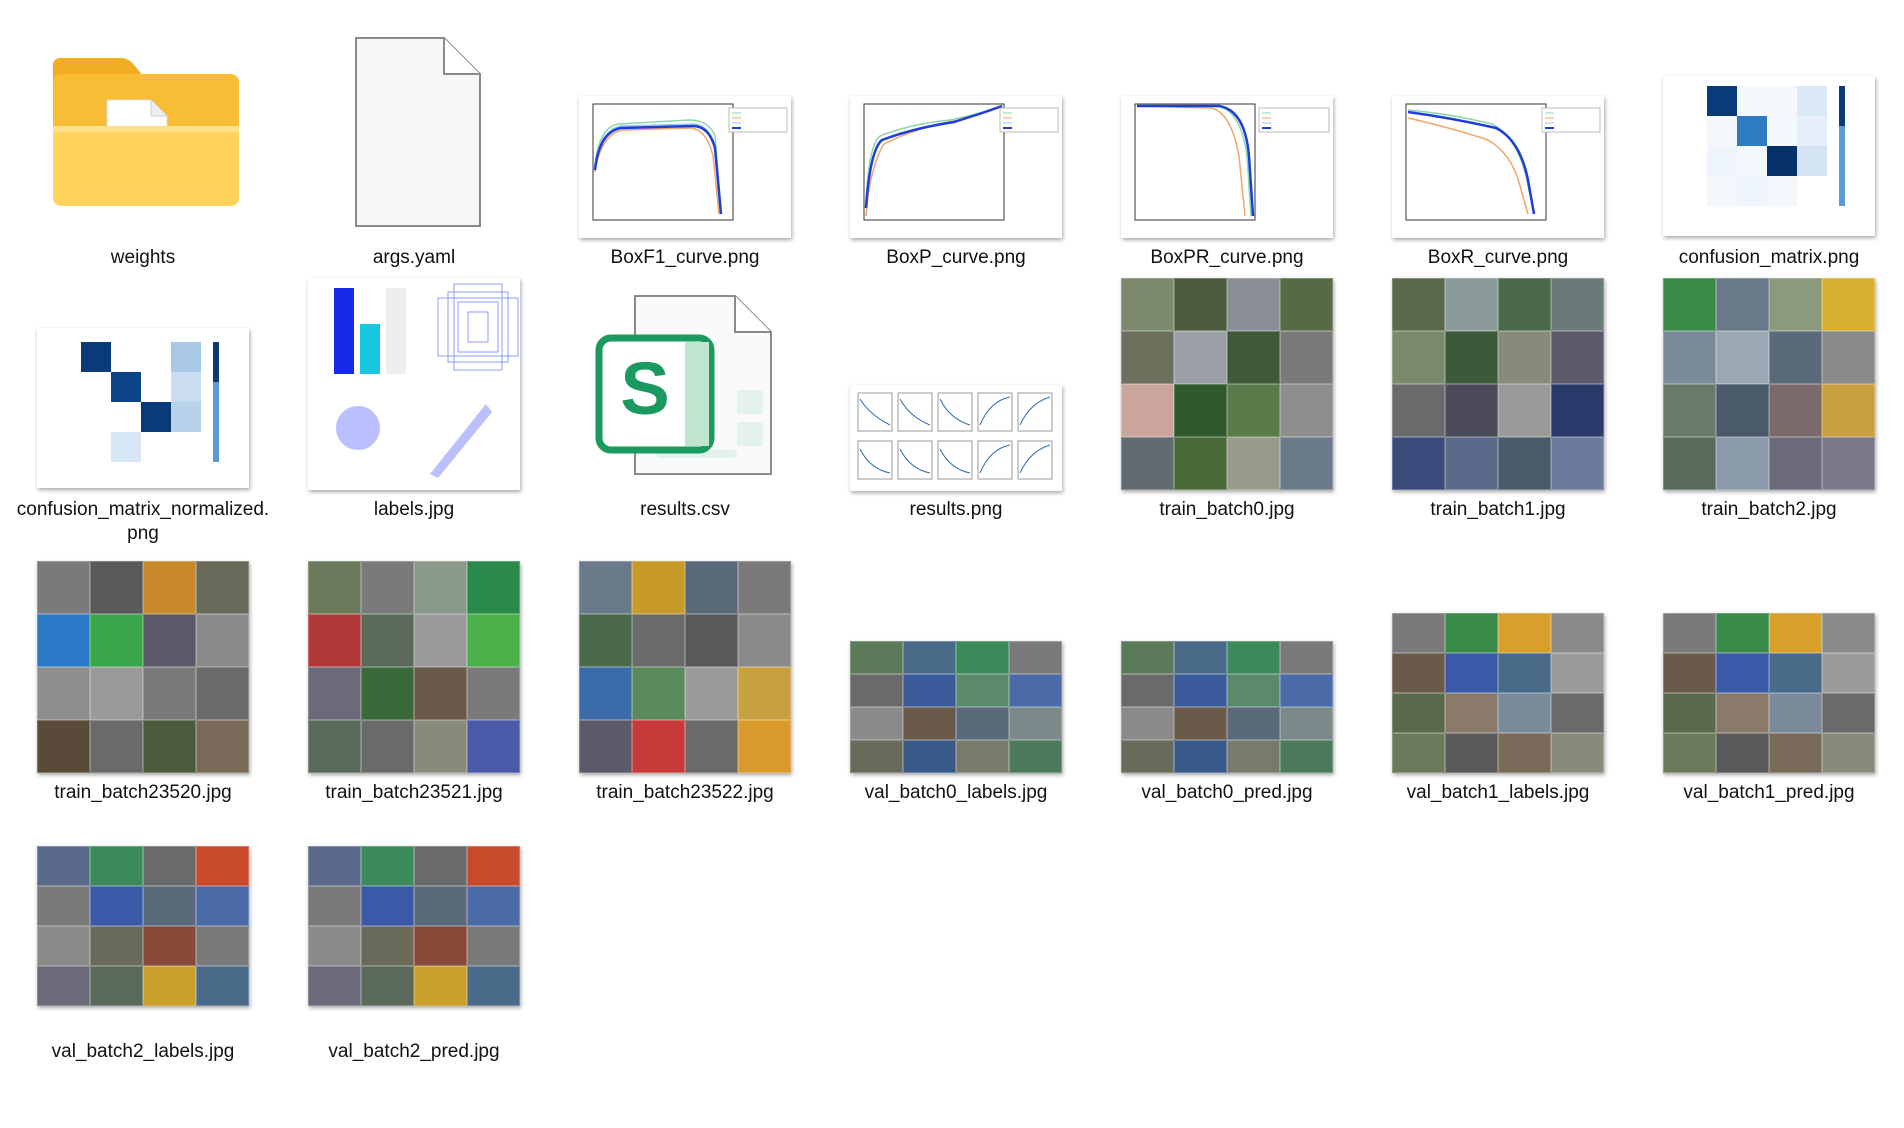 This screenshot has height=1128, width=1904. What do you see at coordinates (956, 509) in the screenshot?
I see `file-name: results.png` at bounding box center [956, 509].